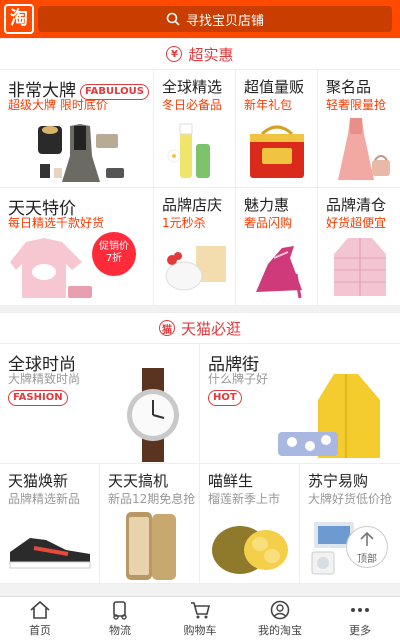  Describe the element at coordinates (184, 223) in the screenshot. I see `tile-subtitle: 1元秒杀` at that location.